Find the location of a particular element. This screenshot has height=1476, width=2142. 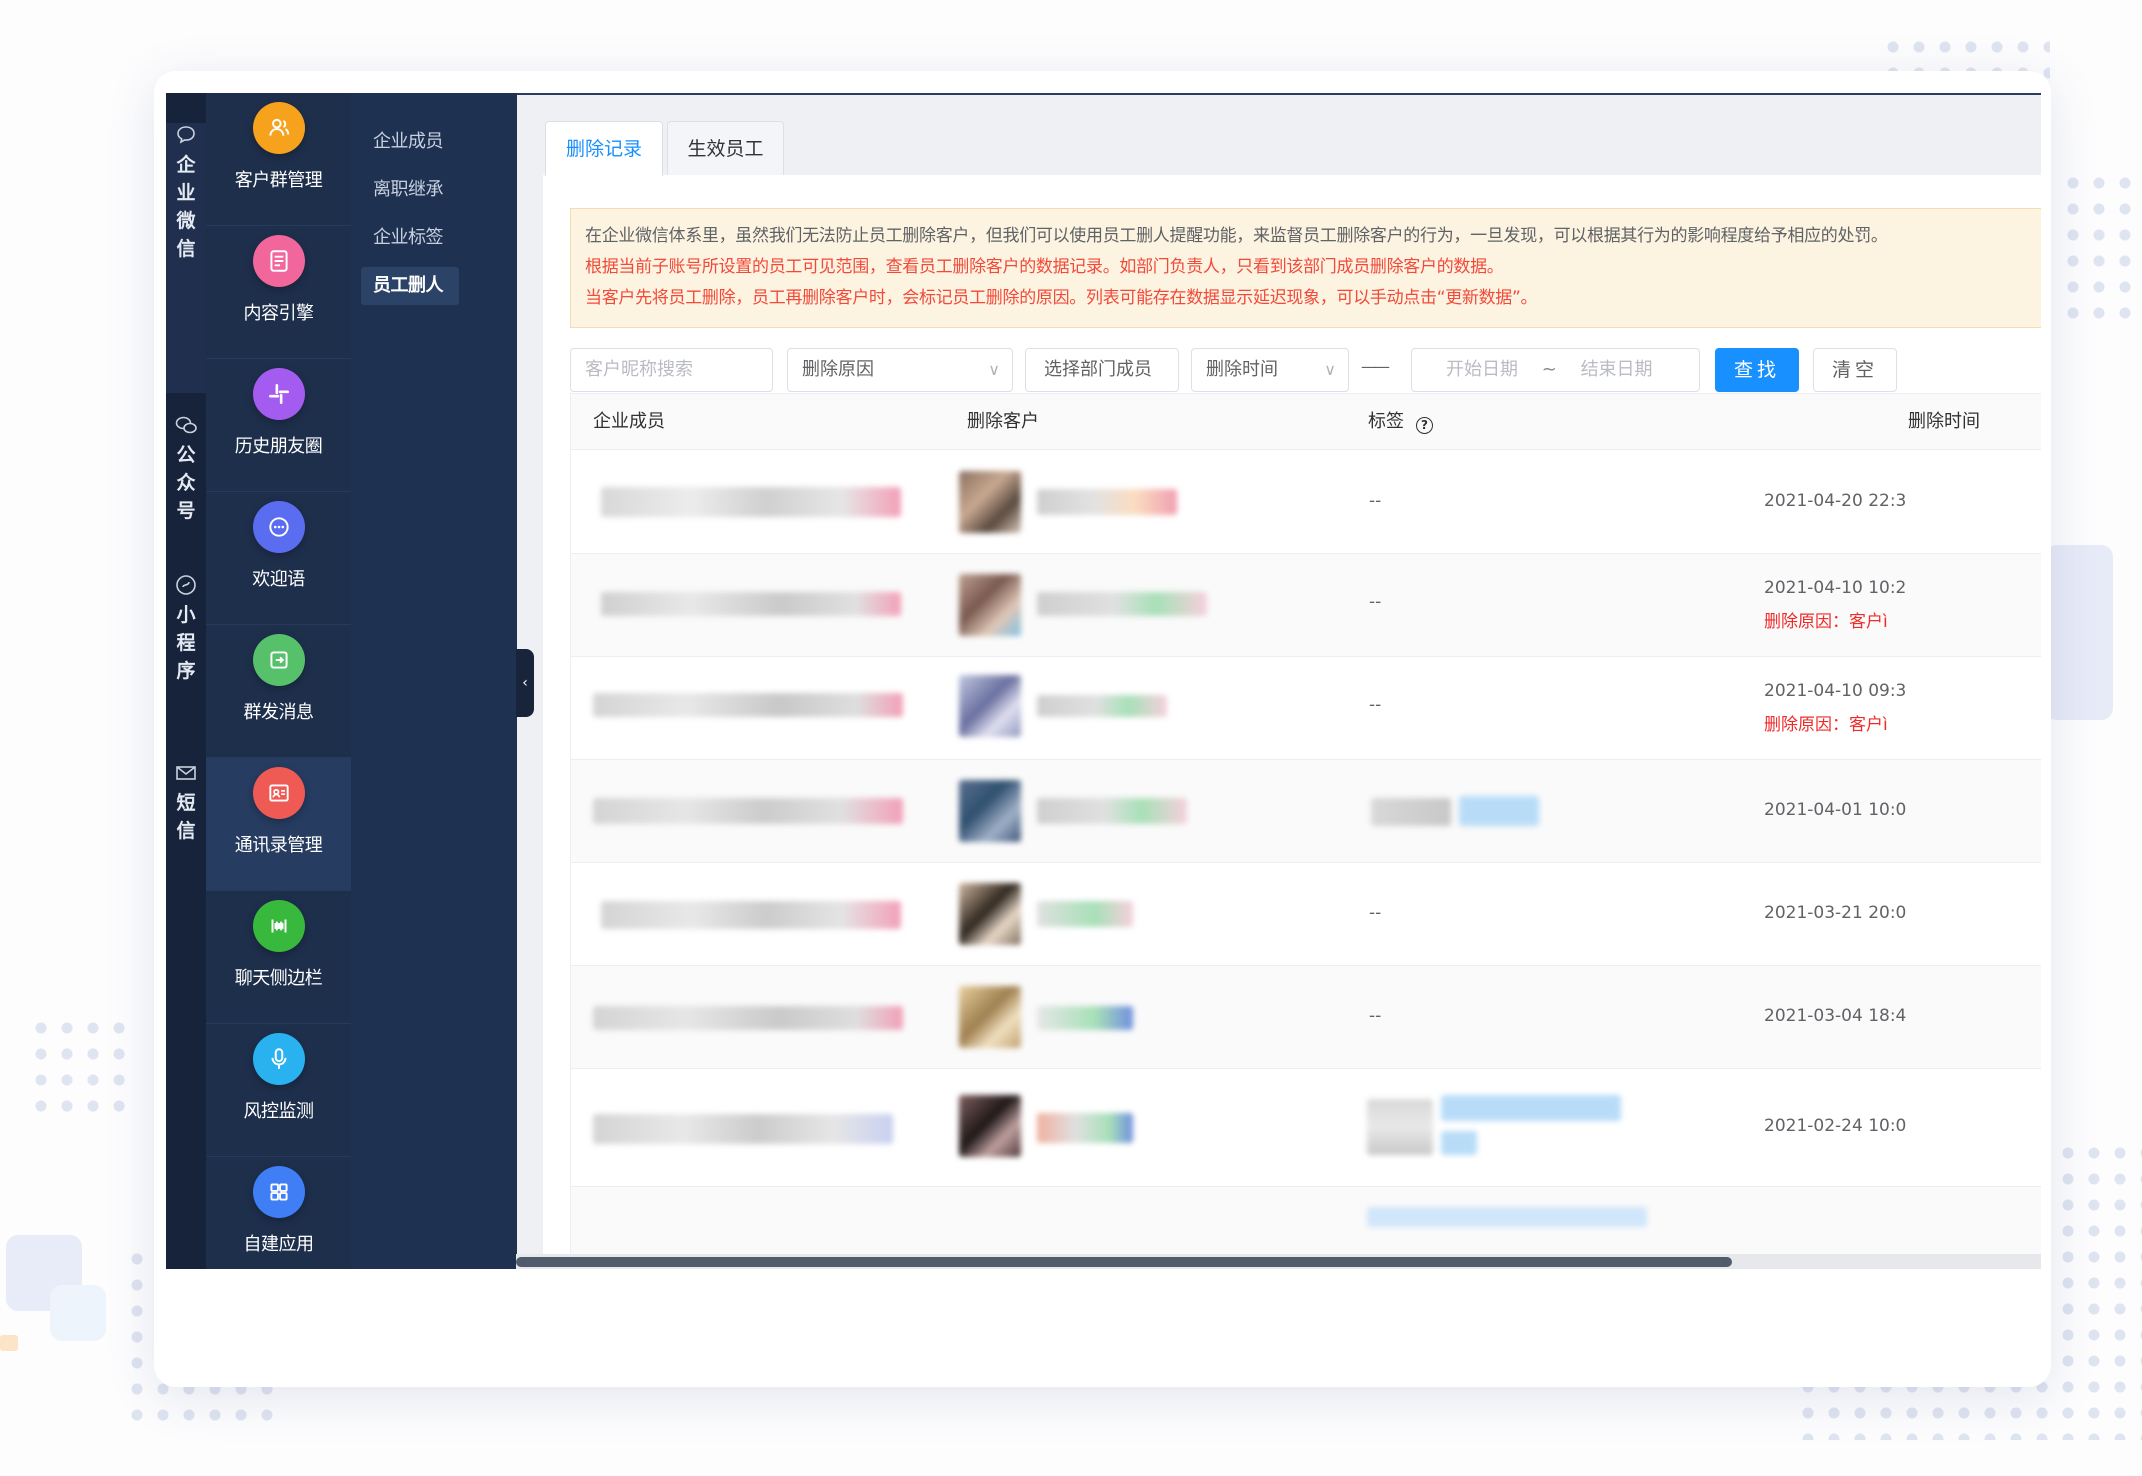

contacts-icon is located at coordinates (278, 793).